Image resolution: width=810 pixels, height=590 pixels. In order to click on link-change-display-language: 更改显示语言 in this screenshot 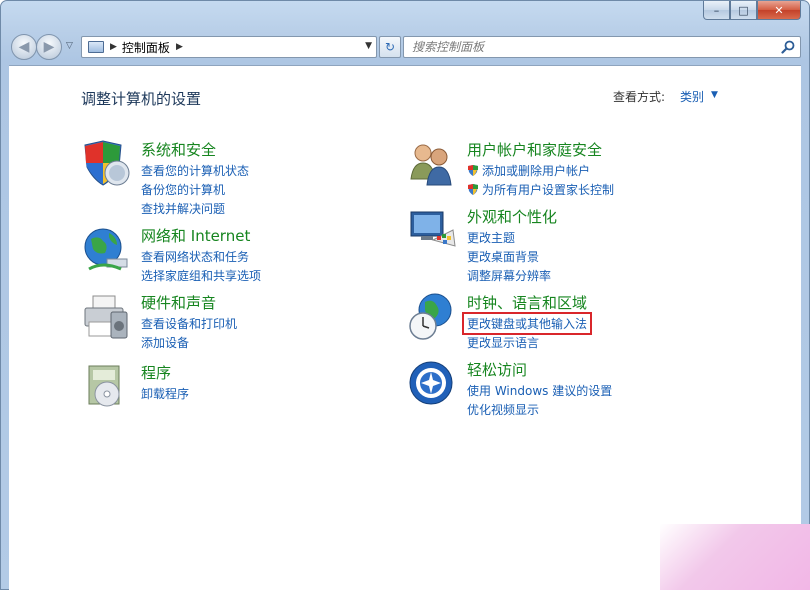, I will do `click(528, 342)`.